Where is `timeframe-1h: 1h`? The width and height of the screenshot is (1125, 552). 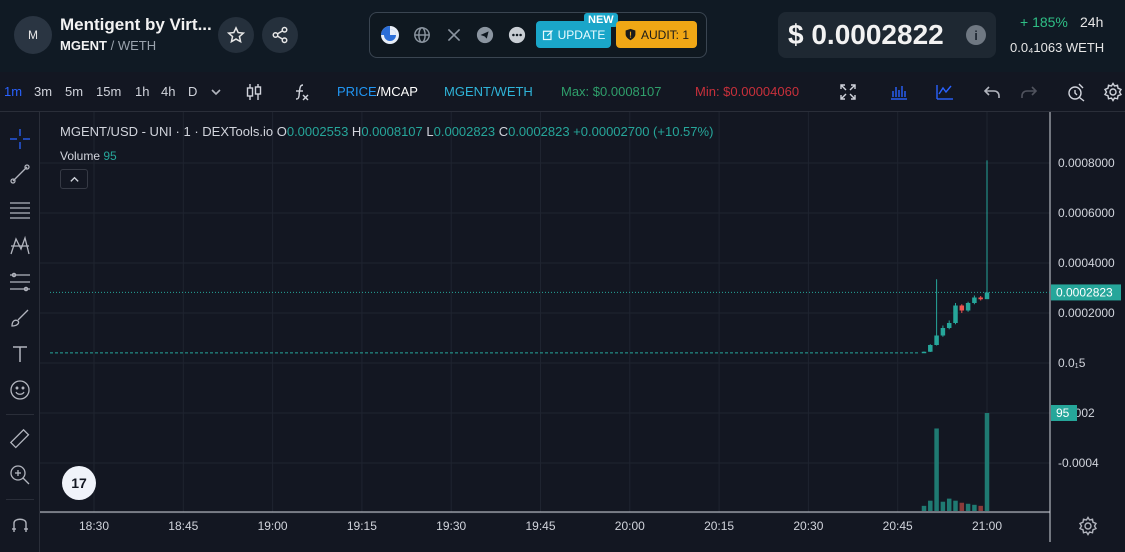 timeframe-1h: 1h is located at coordinates (142, 91).